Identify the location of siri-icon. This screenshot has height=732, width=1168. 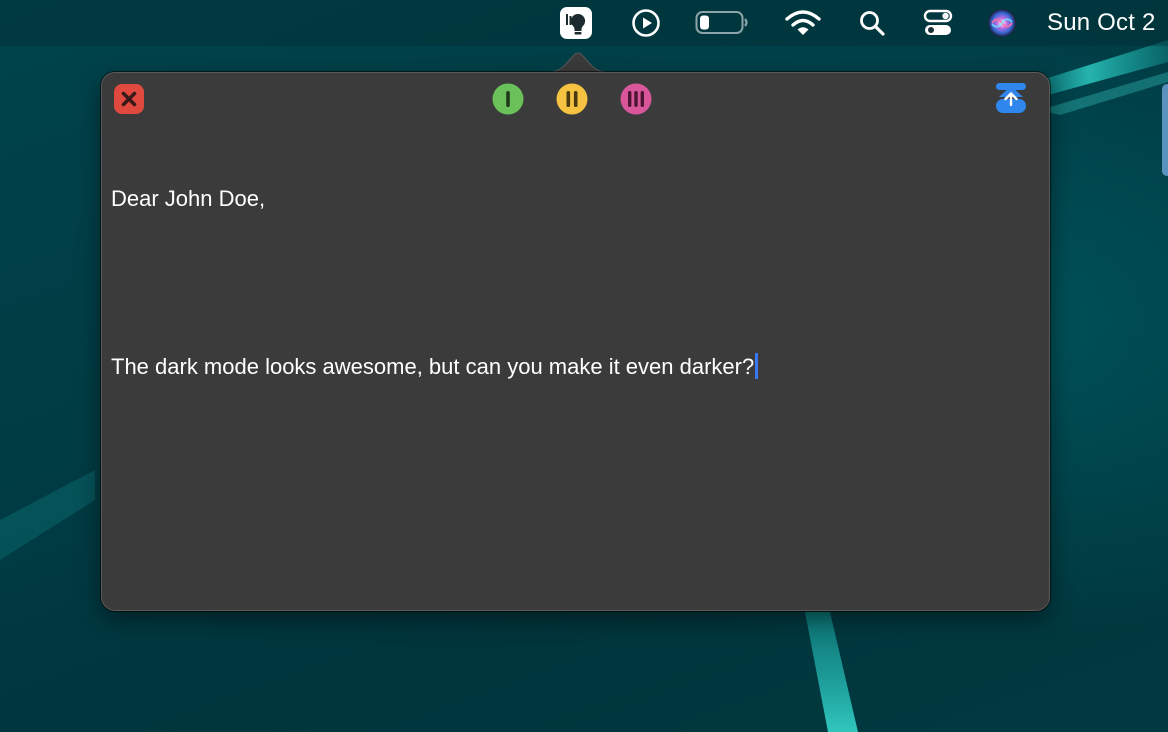
(1002, 23).